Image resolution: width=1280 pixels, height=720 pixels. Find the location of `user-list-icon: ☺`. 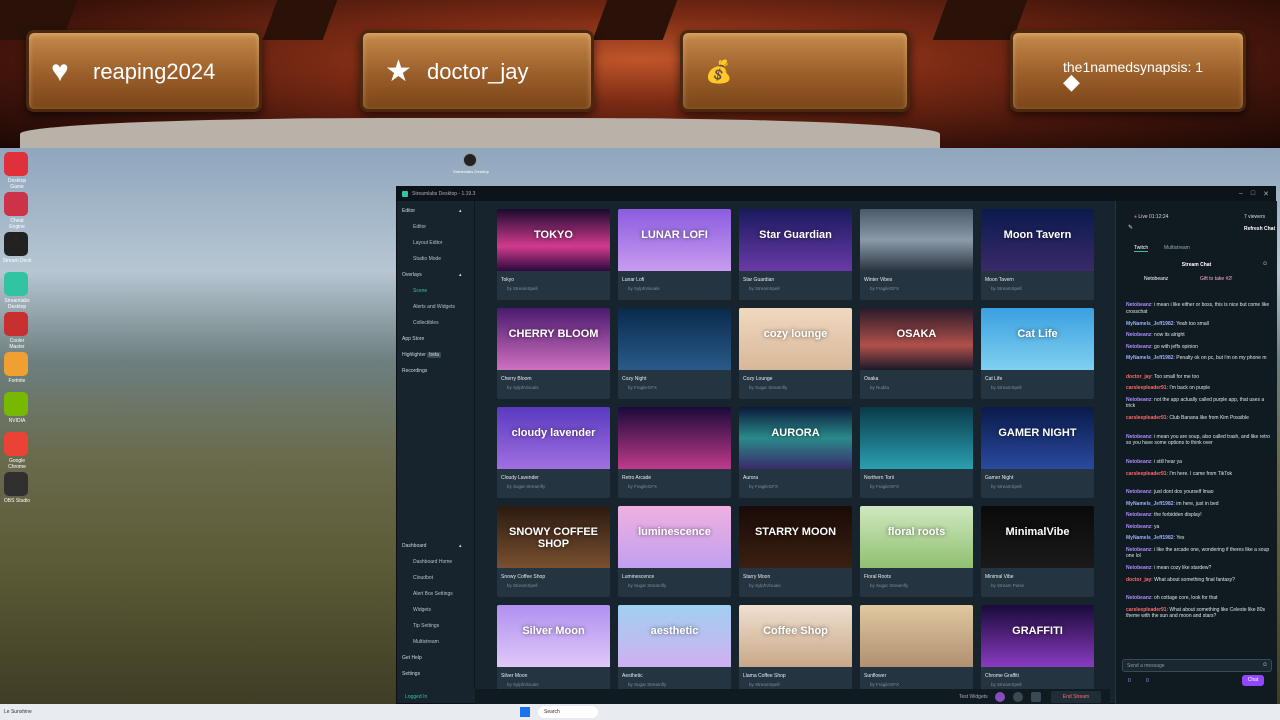

user-list-icon: ☺ is located at coordinates (1265, 264).